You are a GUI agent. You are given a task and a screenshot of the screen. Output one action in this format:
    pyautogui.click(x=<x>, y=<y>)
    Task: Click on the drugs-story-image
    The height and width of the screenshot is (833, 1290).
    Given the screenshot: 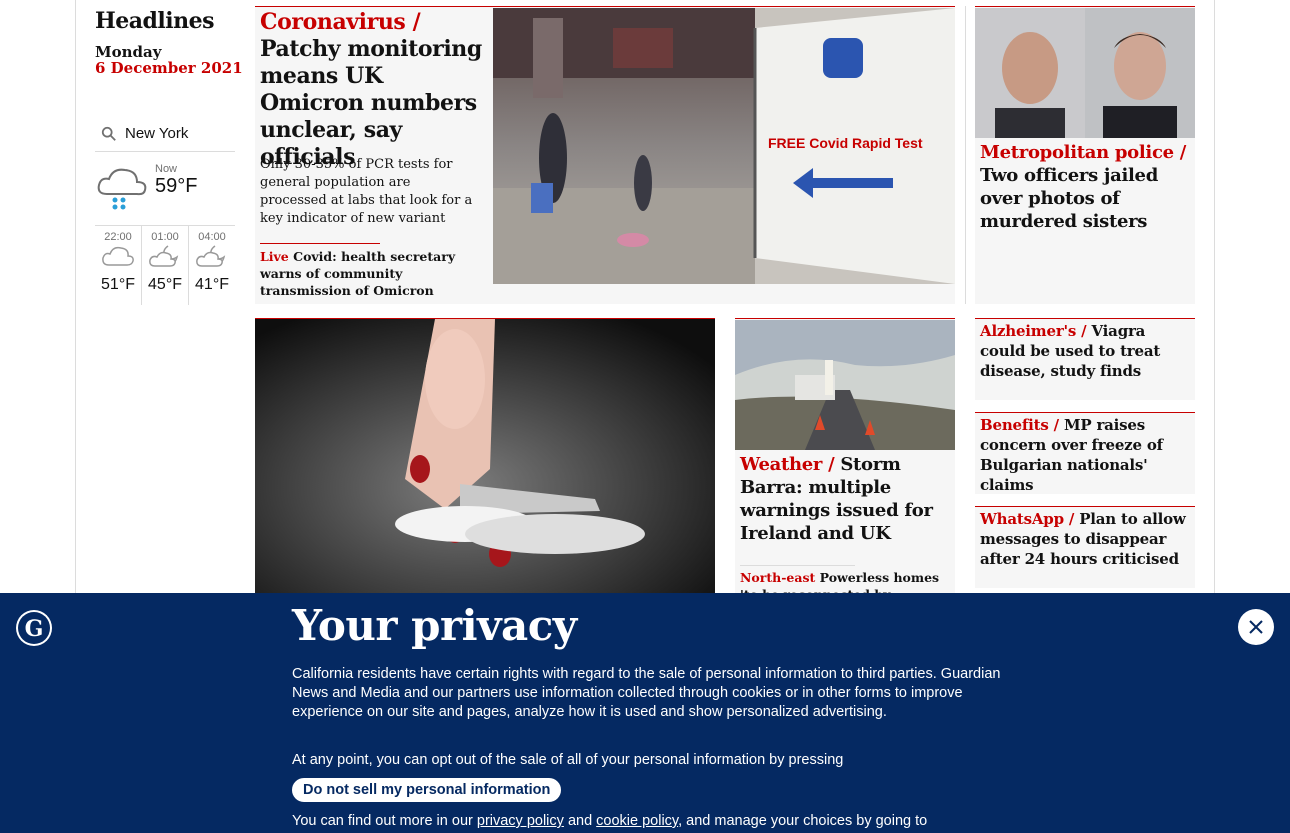 What is the action you would take?
    pyautogui.click(x=485, y=458)
    